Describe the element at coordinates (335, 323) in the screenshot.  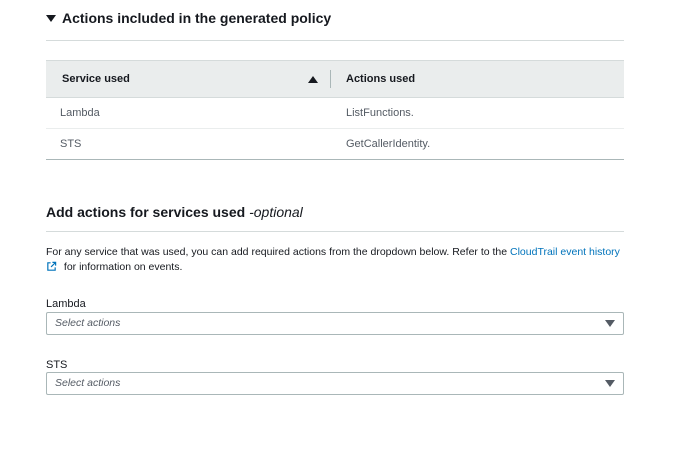
I see `lambda-actions-select: Select actions` at that location.